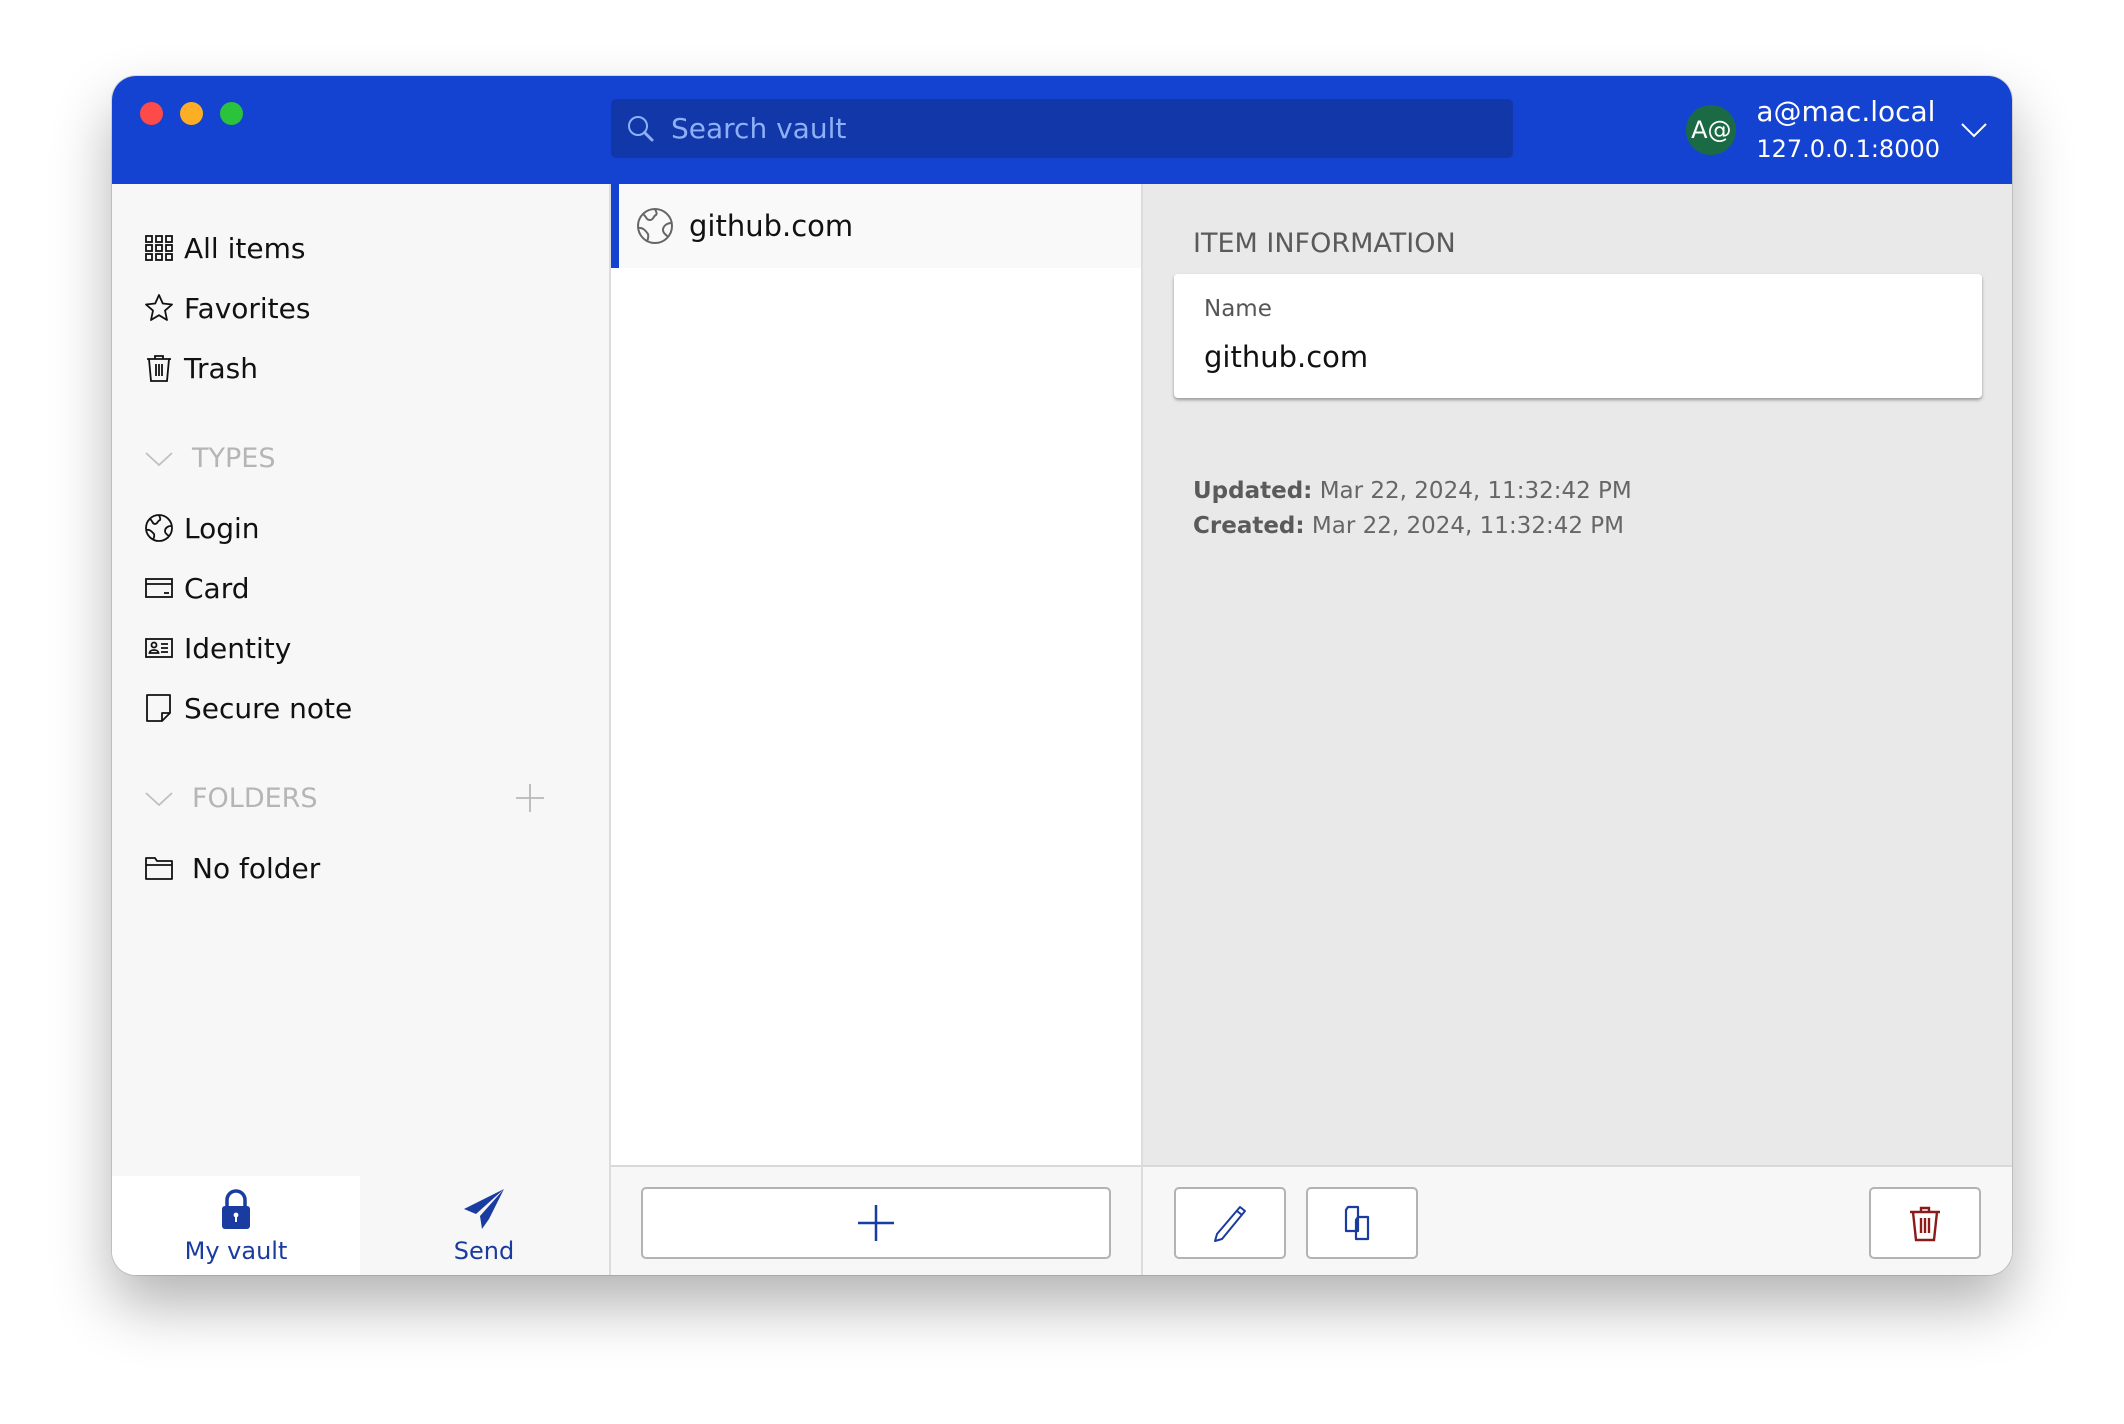  What do you see at coordinates (247, 308) in the screenshot?
I see `sidebar-item-label: Favorites` at bounding box center [247, 308].